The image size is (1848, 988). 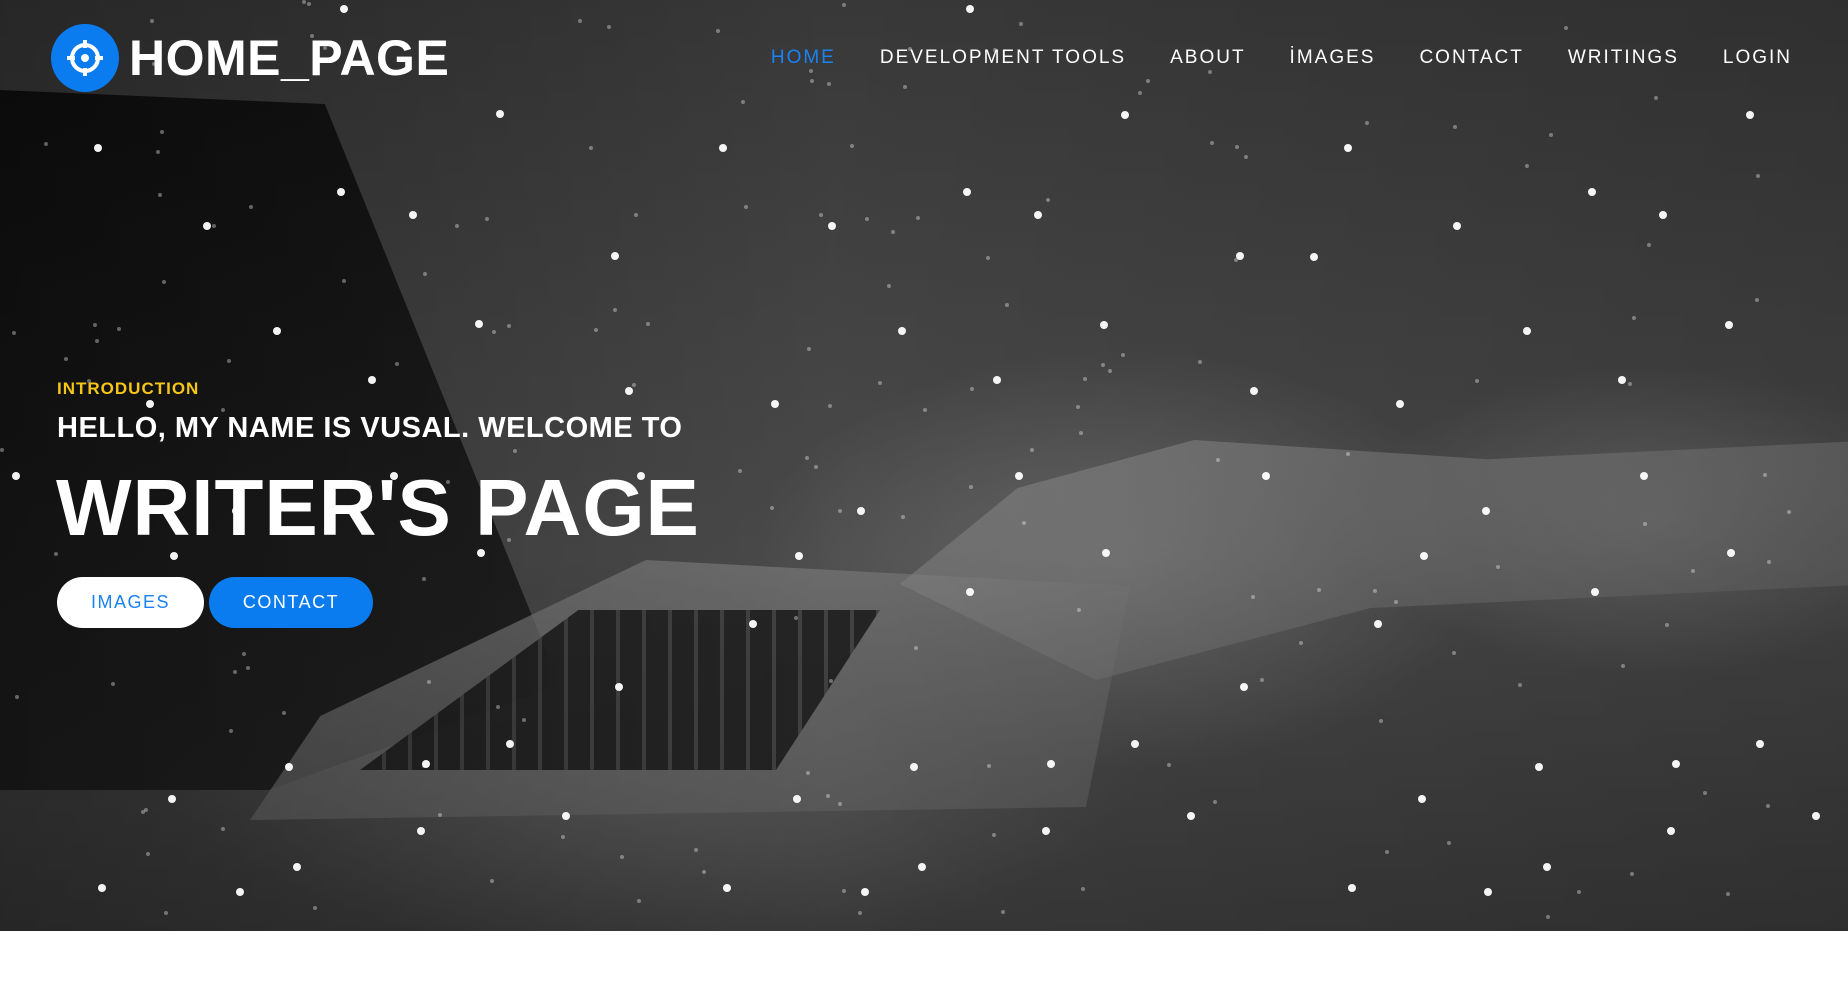 I want to click on nav-item-writings: WRITINGS, so click(x=1623, y=58).